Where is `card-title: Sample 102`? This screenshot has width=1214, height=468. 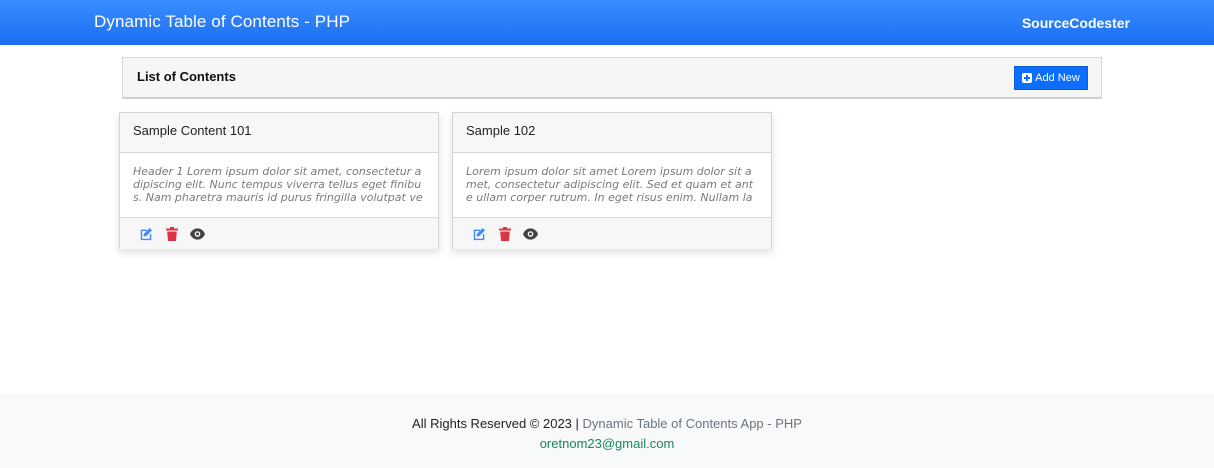
card-title: Sample 102 is located at coordinates (612, 133).